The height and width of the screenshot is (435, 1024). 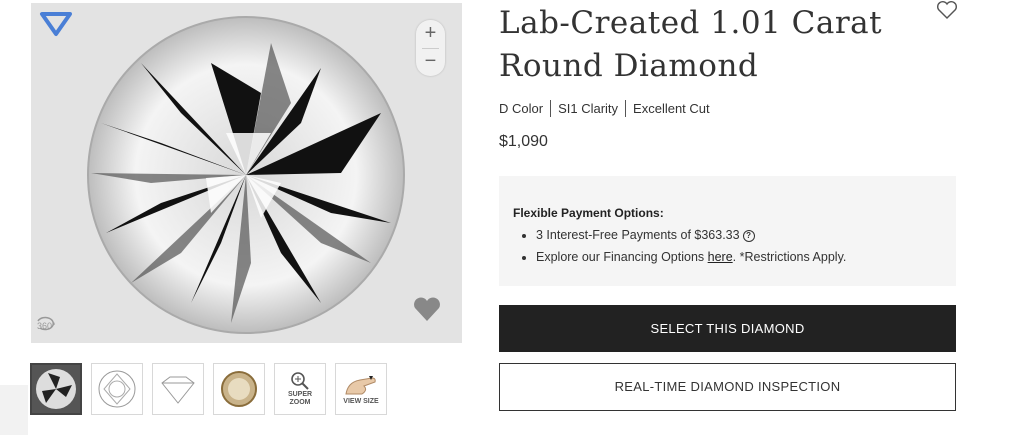 I want to click on rotate-360-icon: 360°, so click(x=46, y=324).